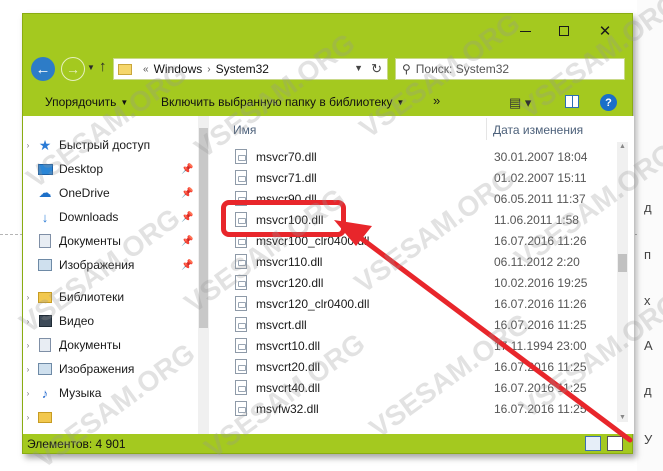 The width and height of the screenshot is (663, 471). Describe the element at coordinates (615, 443) in the screenshot. I see `large-icons-view-button` at that location.